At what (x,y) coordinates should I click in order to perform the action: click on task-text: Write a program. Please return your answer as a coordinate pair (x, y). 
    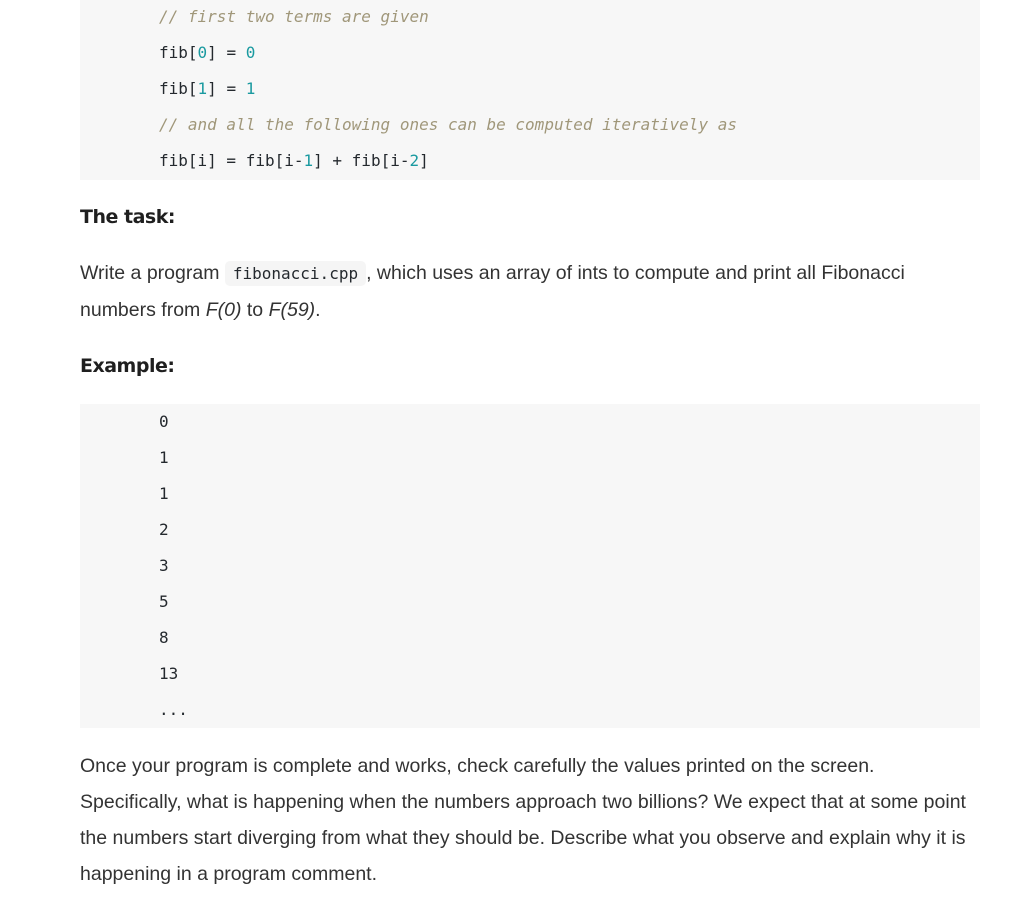
    Looking at the image, I should click on (152, 273).